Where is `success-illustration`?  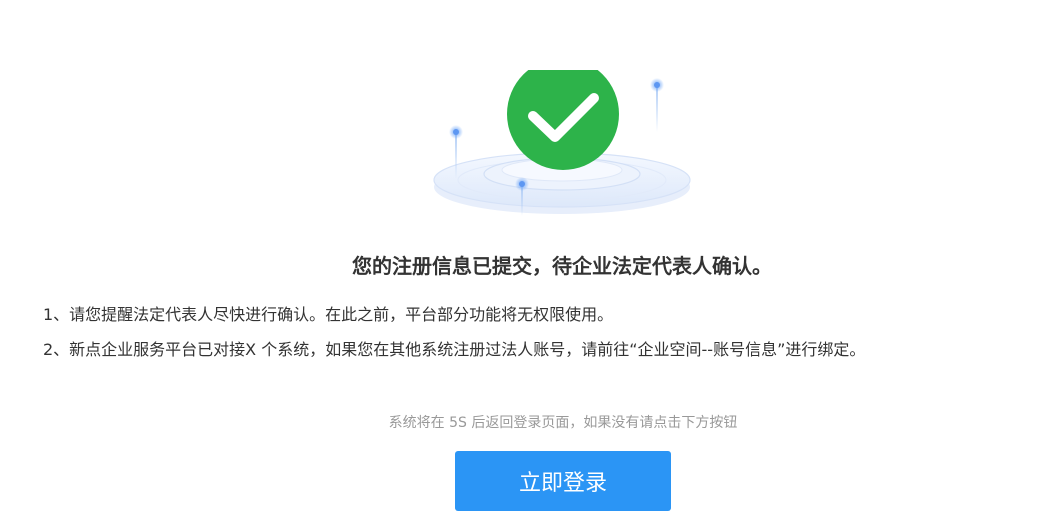
success-illustration is located at coordinates (562, 143).